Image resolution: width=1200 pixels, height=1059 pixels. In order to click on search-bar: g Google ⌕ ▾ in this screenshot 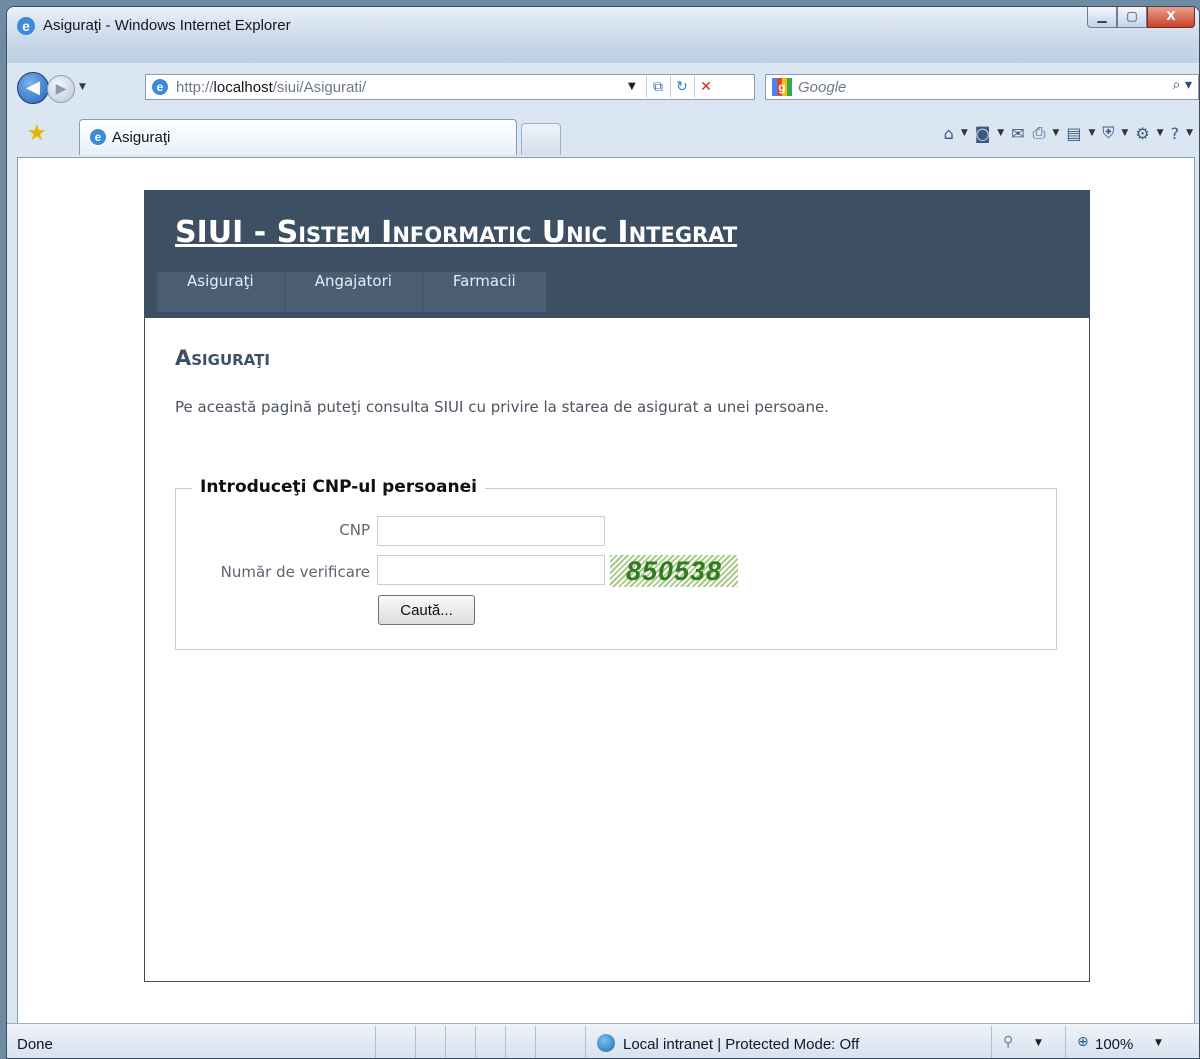, I will do `click(982, 87)`.